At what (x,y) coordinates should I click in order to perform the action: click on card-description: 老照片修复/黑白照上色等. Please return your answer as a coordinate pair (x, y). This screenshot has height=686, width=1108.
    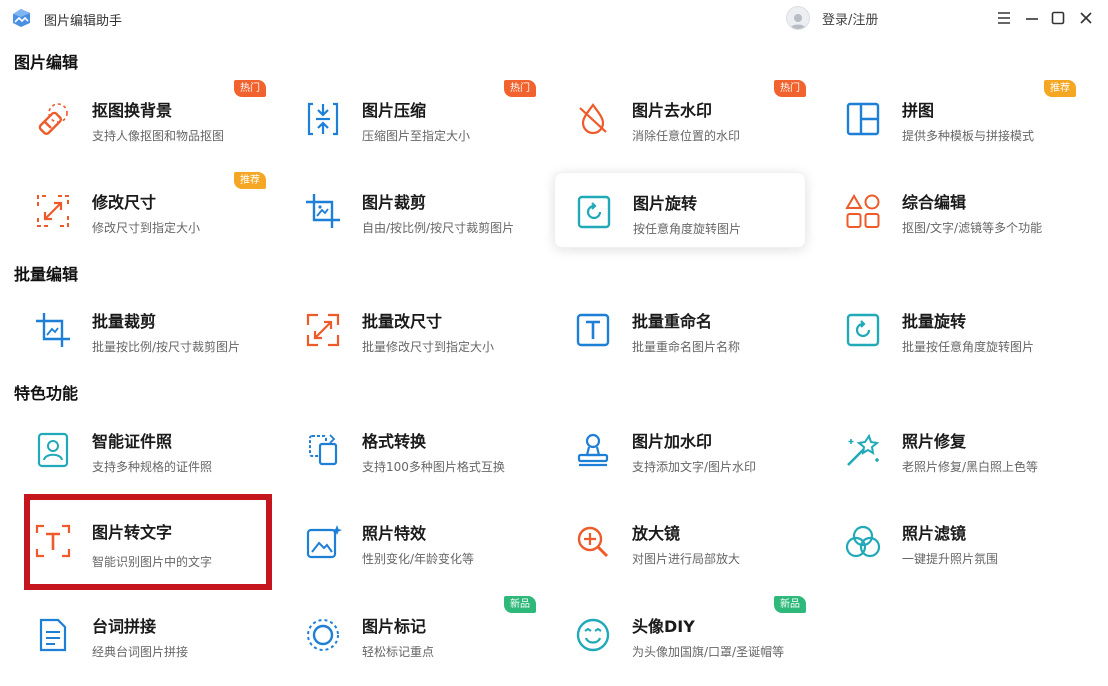
    Looking at the image, I should click on (970, 467).